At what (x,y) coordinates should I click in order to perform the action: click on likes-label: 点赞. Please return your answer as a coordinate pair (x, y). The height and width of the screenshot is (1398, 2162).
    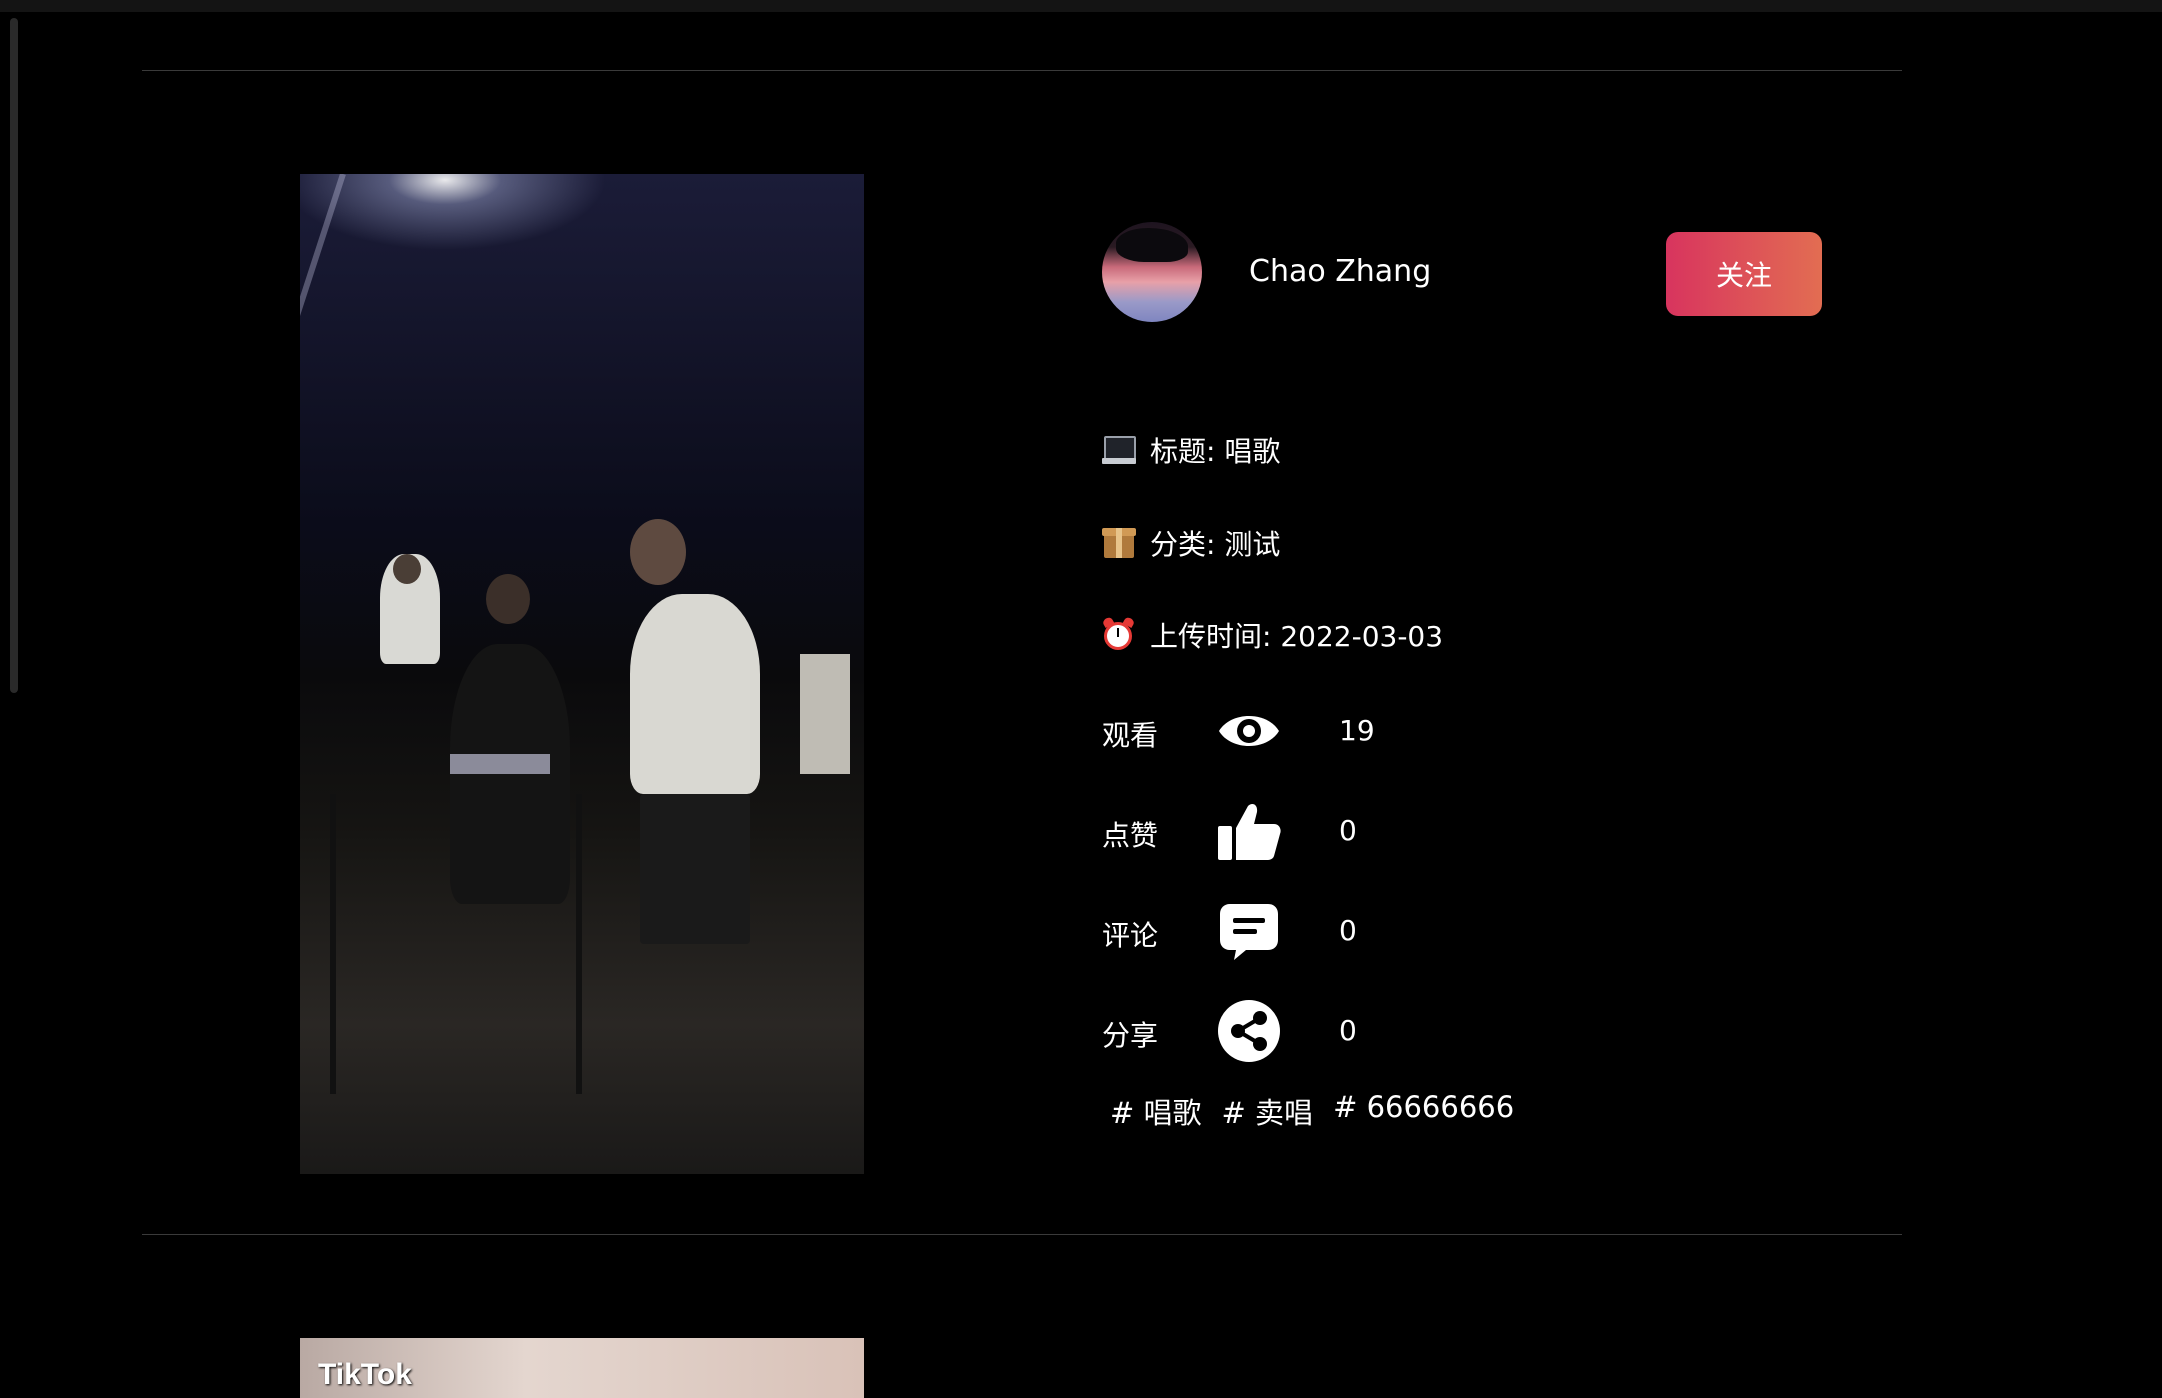
    Looking at the image, I should click on (1130, 835).